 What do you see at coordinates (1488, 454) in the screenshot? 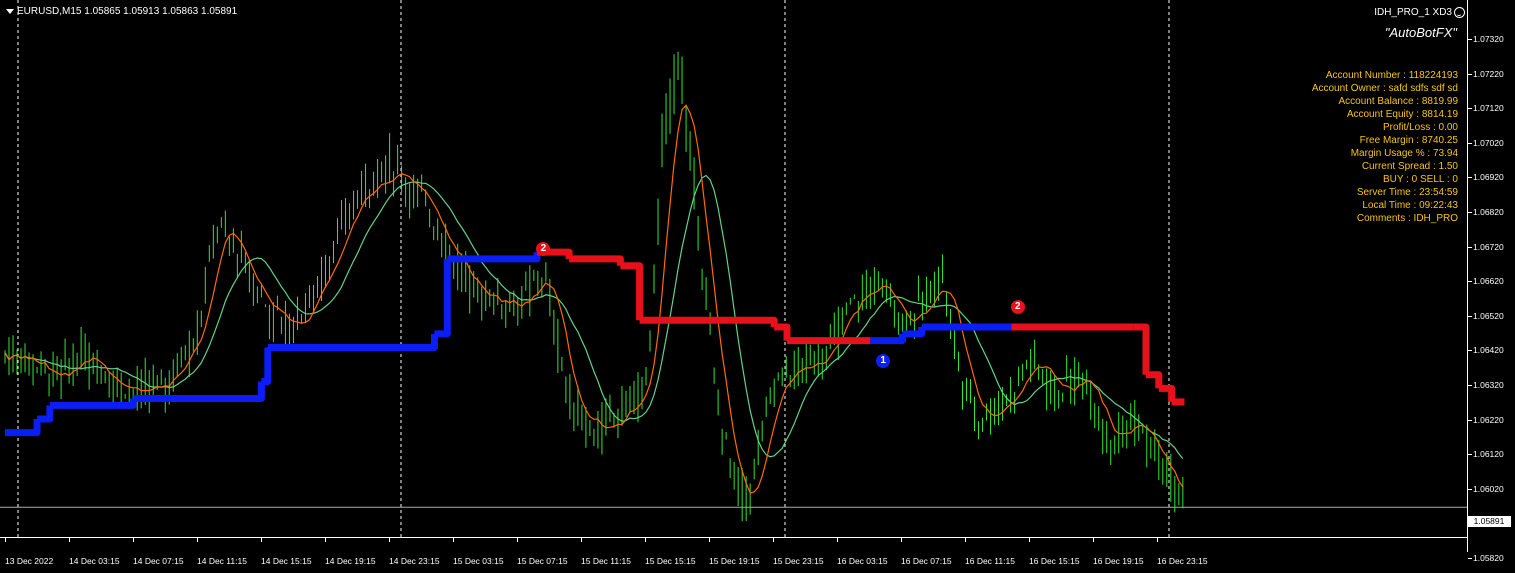
I see `price-label: 1.06120` at bounding box center [1488, 454].